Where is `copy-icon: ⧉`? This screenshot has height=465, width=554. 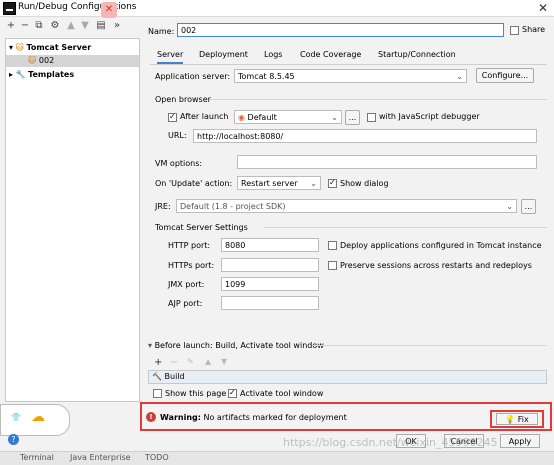
copy-icon: ⧉ is located at coordinates (39, 26).